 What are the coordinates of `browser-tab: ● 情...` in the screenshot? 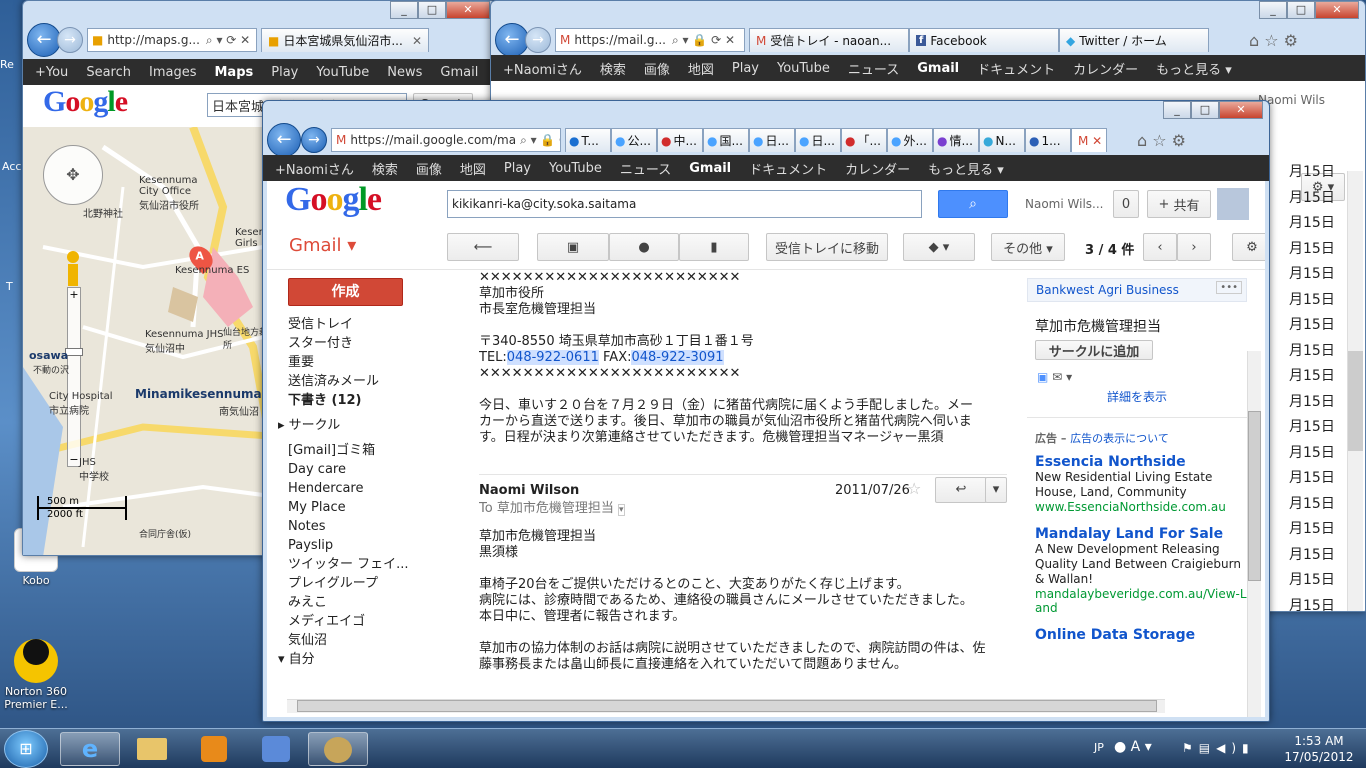 It's located at (956, 140).